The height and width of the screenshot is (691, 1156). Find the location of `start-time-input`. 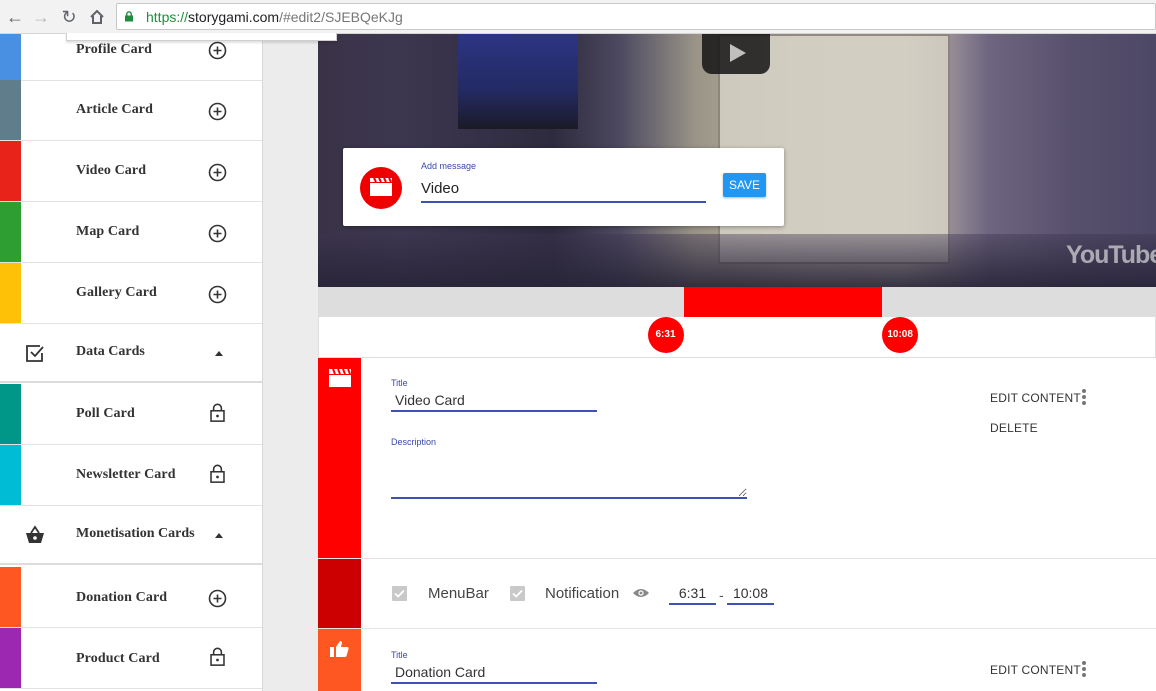

start-time-input is located at coordinates (692, 594).